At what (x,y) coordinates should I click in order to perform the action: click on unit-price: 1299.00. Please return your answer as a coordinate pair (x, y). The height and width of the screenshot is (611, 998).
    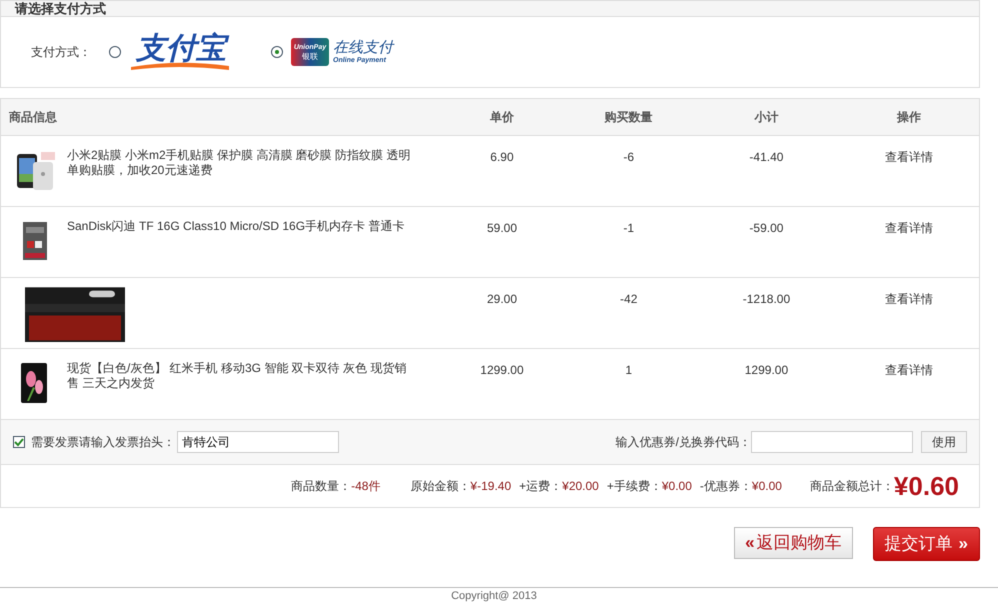
    Looking at the image, I should click on (502, 370).